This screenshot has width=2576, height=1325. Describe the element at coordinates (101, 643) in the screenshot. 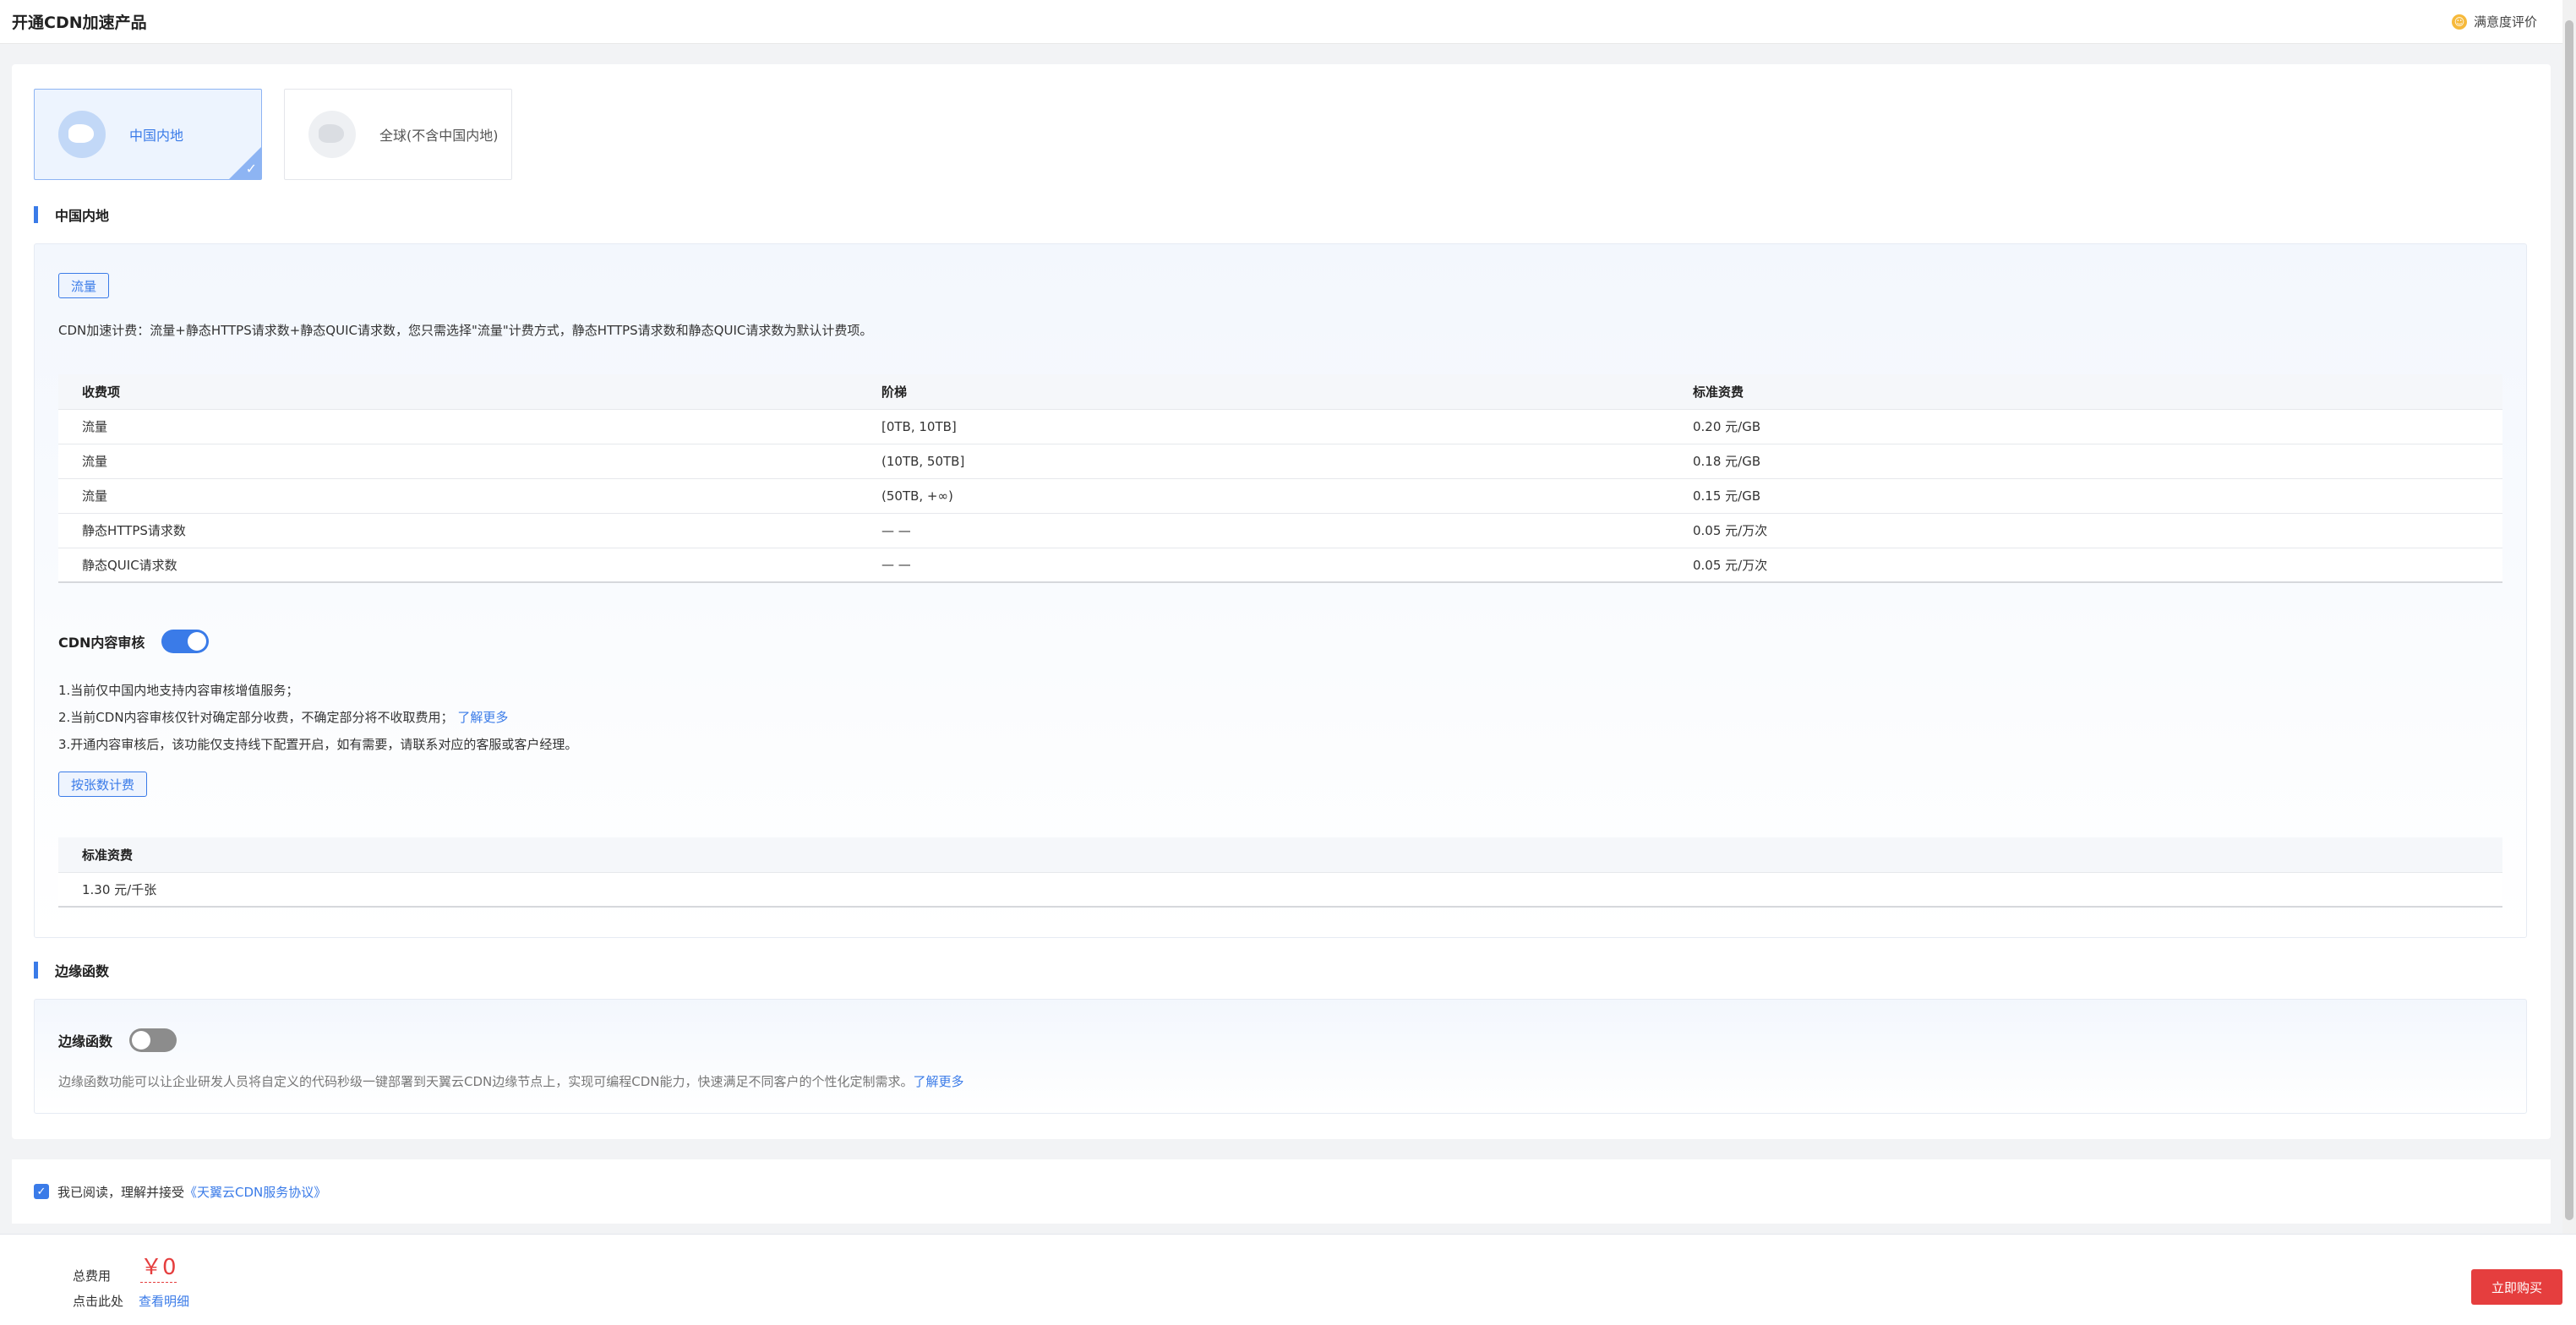

I see `content-audit-label: CDN内容审核` at that location.